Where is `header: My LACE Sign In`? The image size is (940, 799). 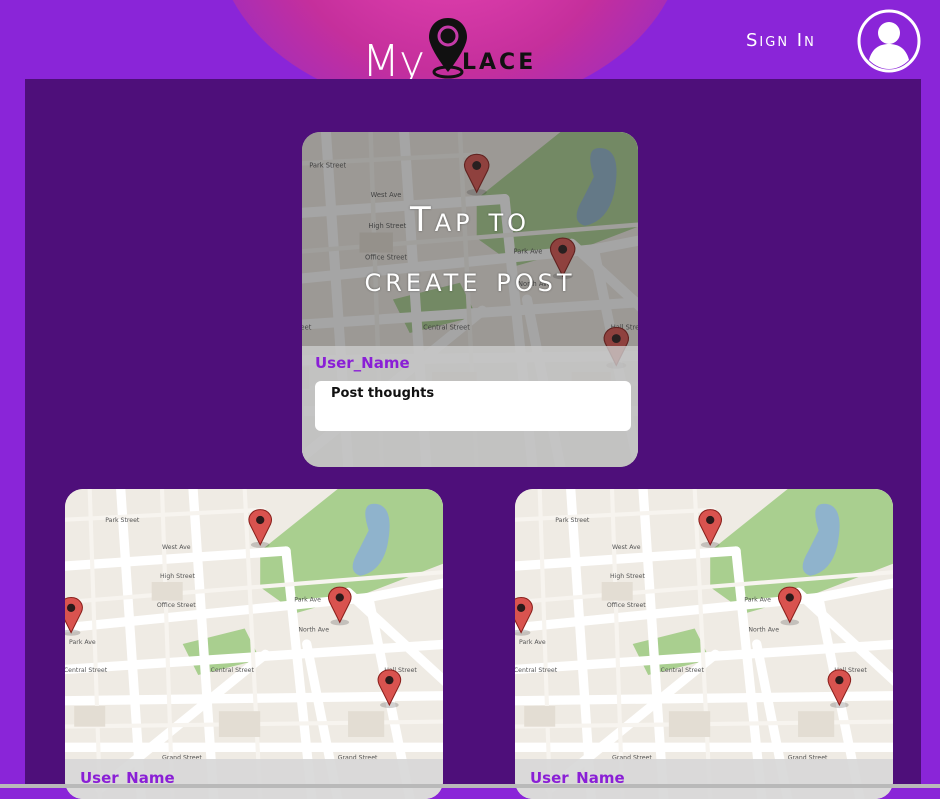 header: My LACE Sign In is located at coordinates (470, 55).